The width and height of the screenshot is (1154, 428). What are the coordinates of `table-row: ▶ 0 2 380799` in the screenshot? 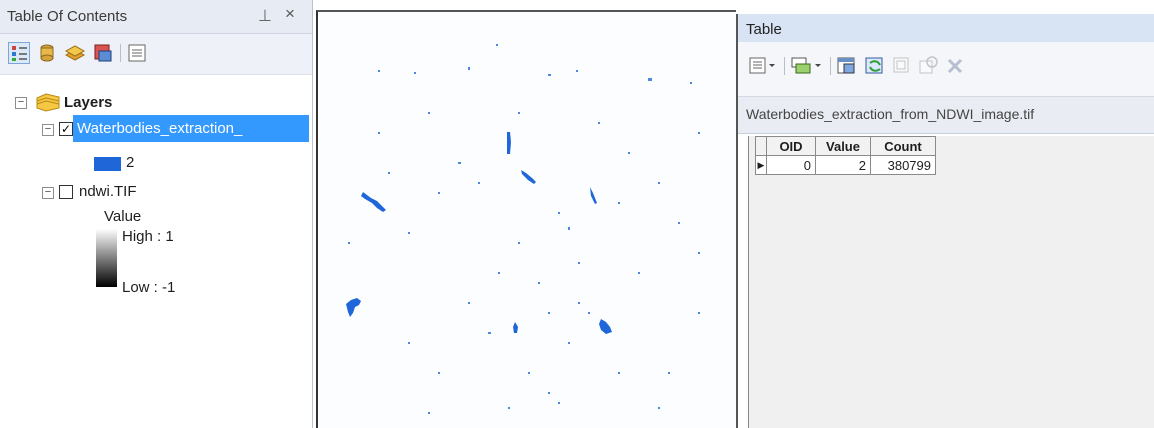 It's located at (845, 165).